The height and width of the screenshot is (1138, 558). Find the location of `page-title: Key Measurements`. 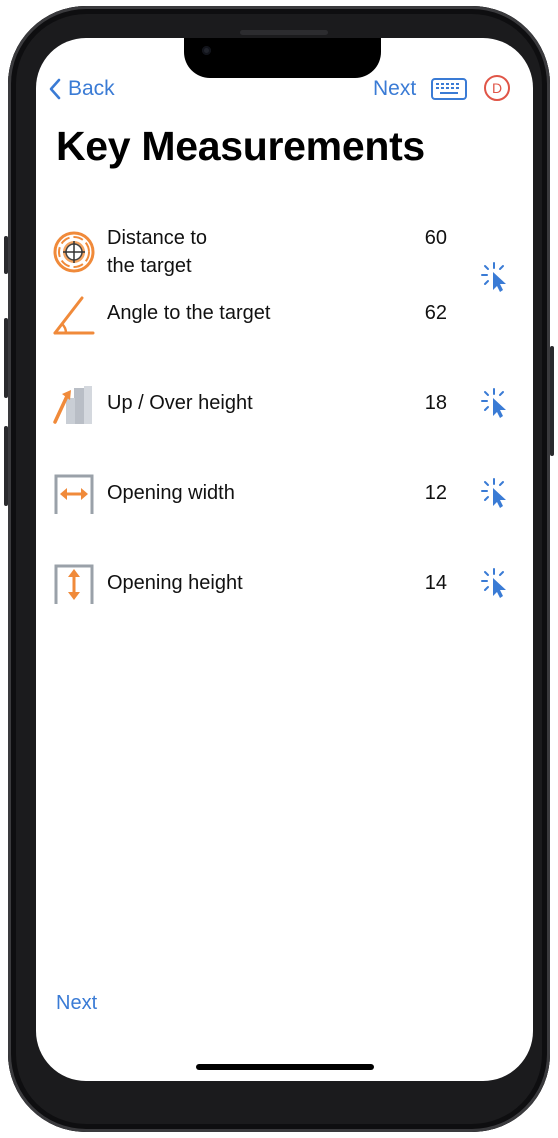

page-title: Key Measurements is located at coordinates (240, 146).